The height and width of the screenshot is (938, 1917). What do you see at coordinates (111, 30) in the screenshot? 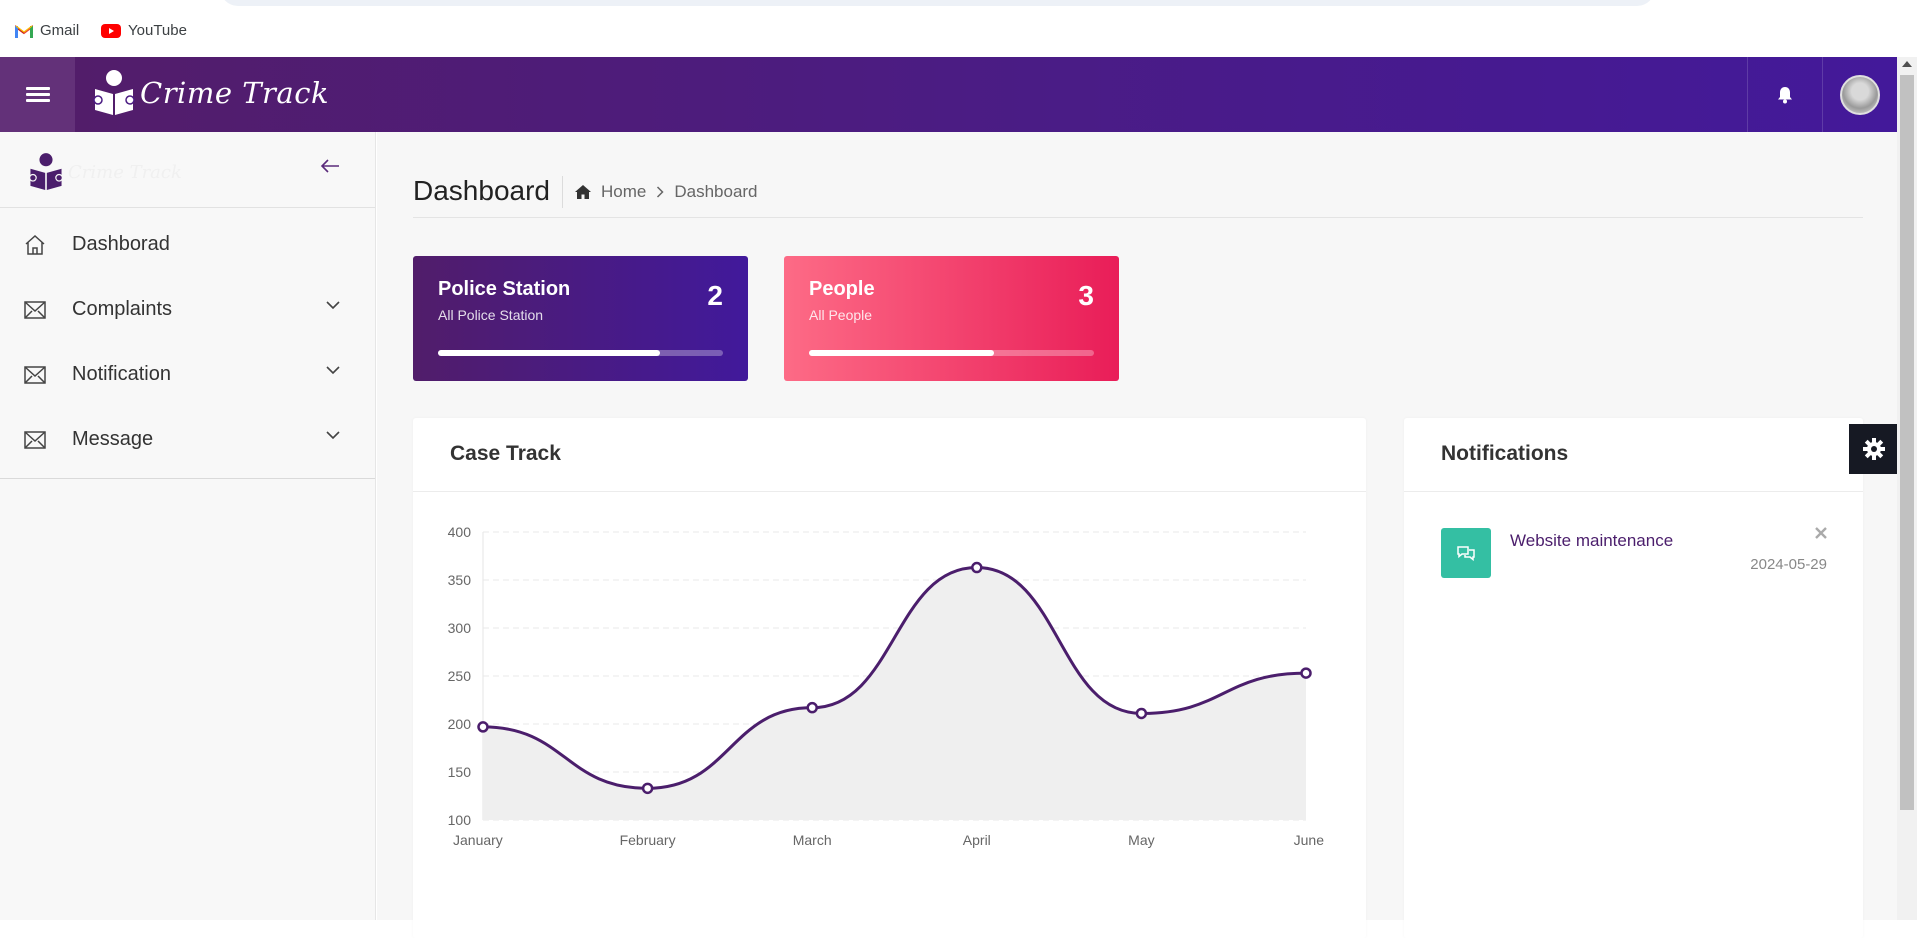
I see `youtube-icon` at bounding box center [111, 30].